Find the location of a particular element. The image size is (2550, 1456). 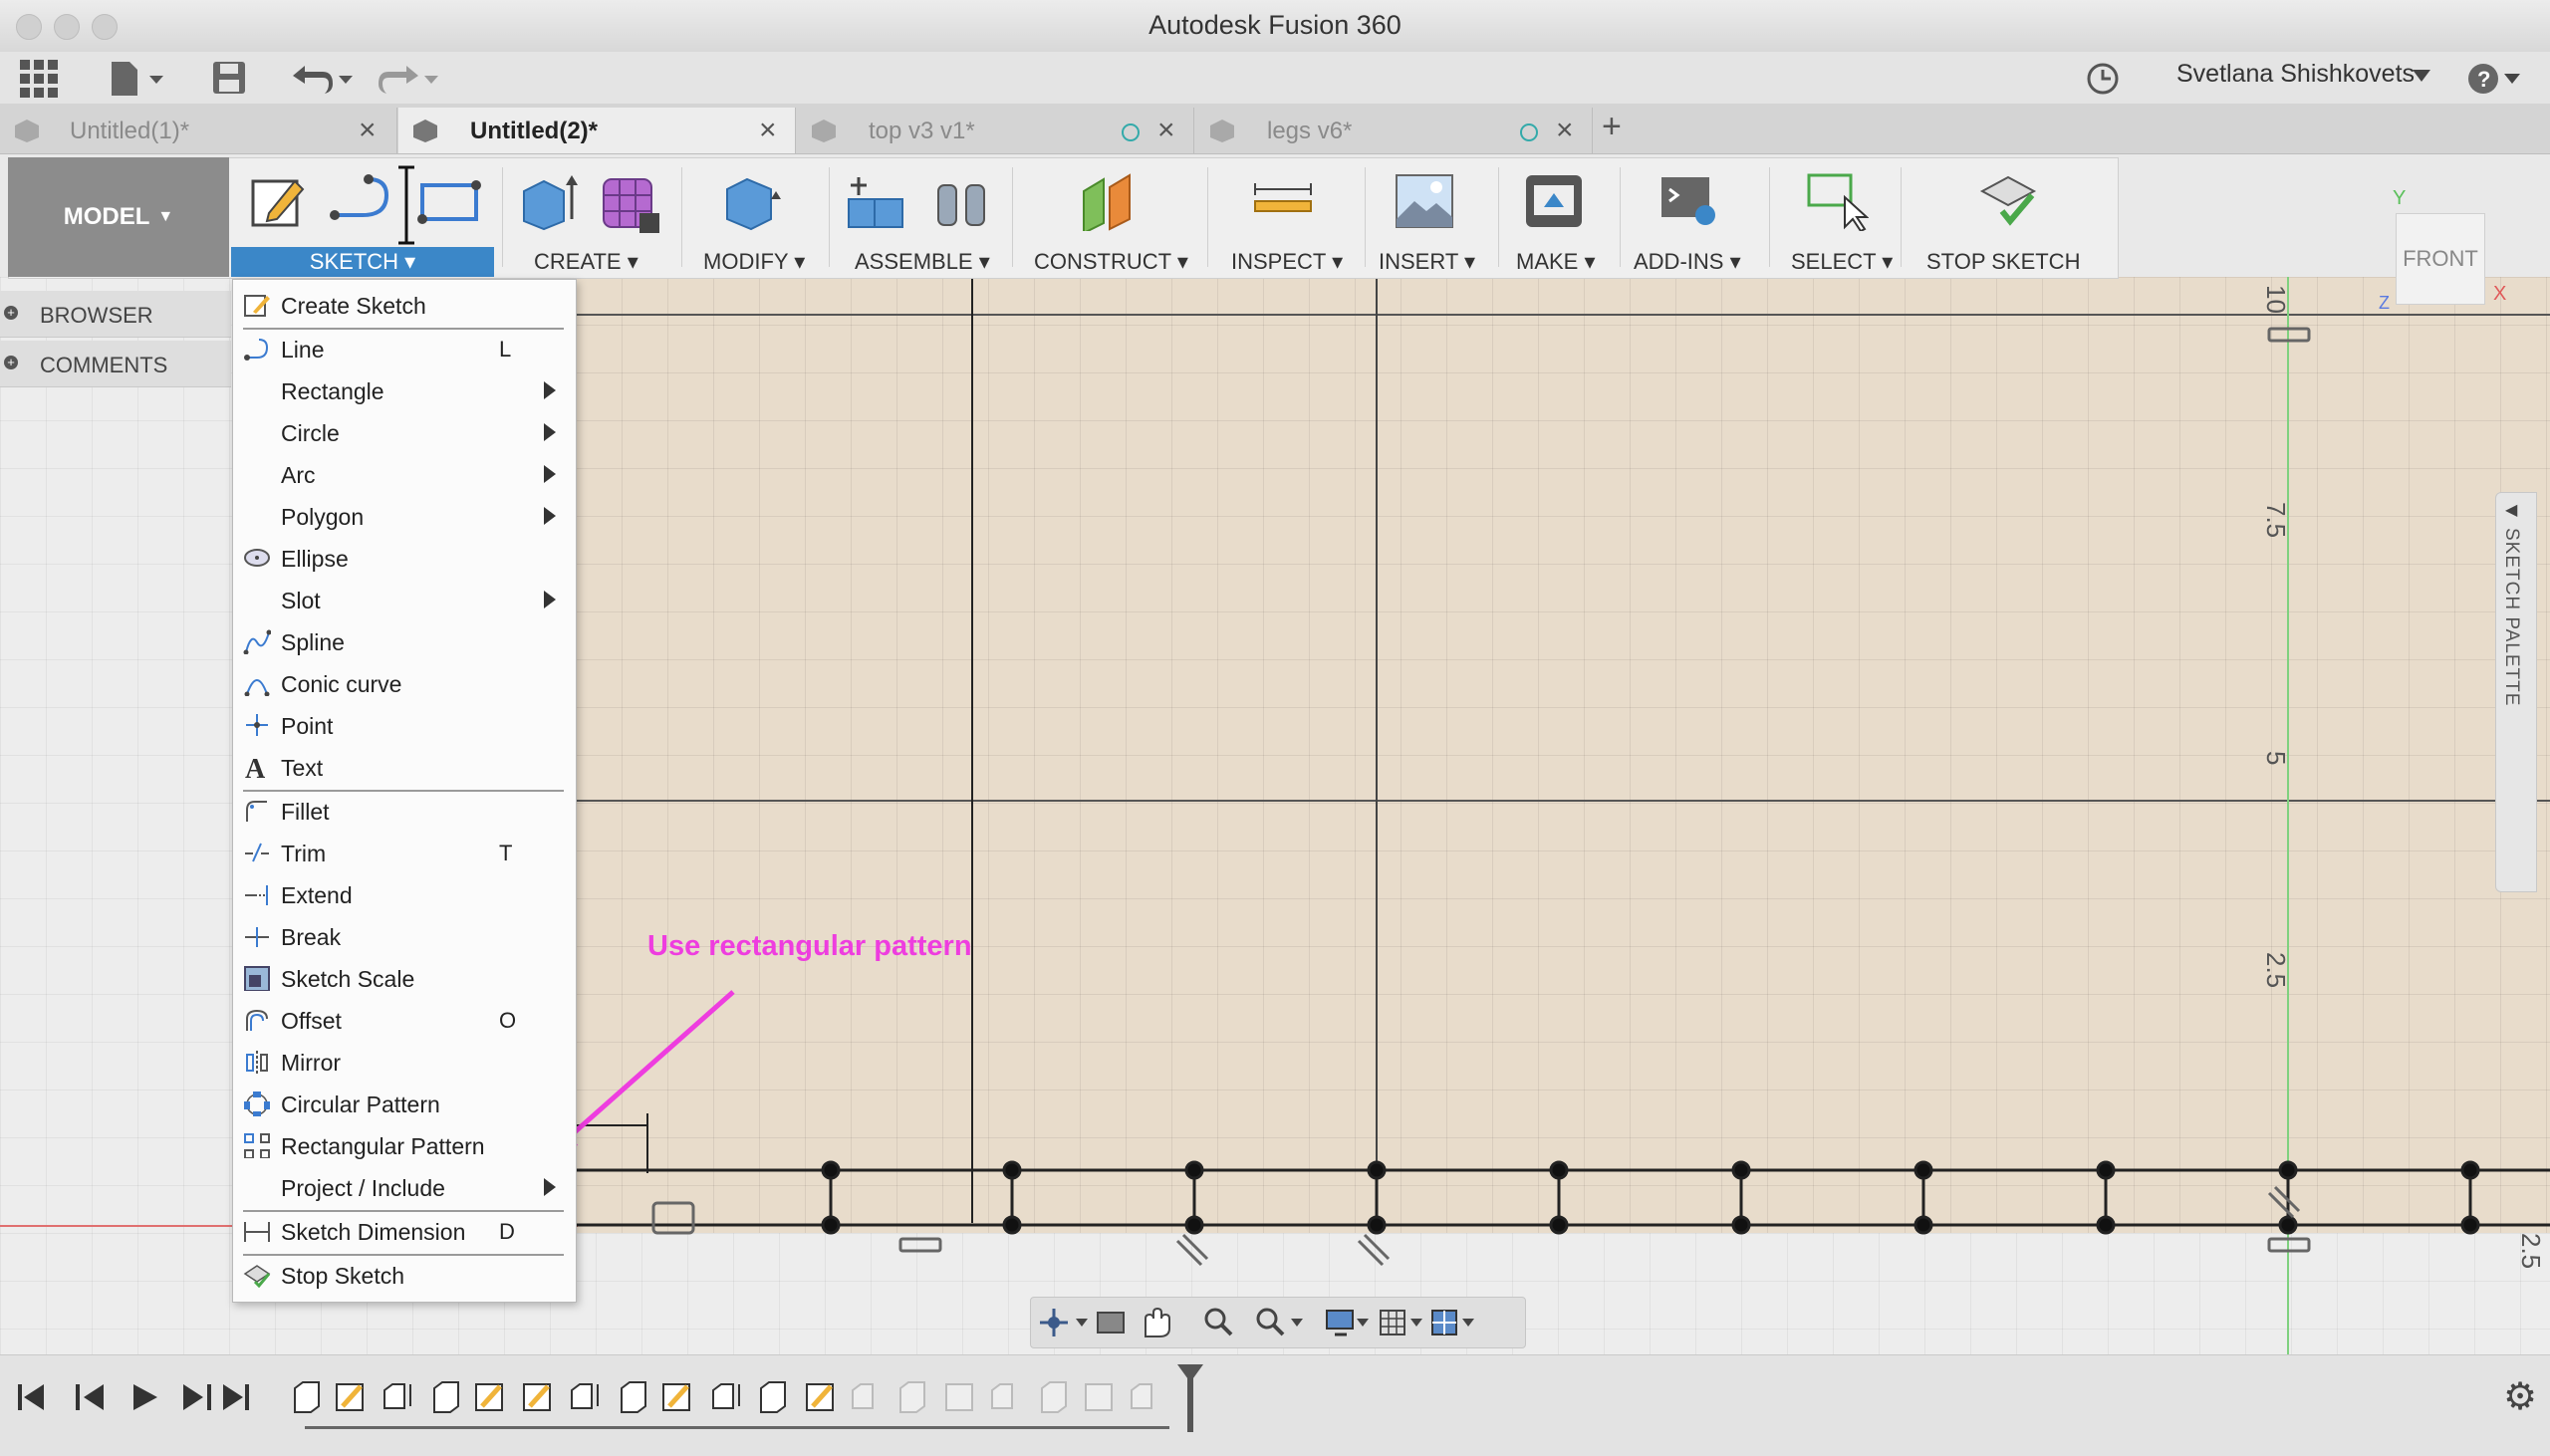

ribbon-divider is located at coordinates (1365, 217).